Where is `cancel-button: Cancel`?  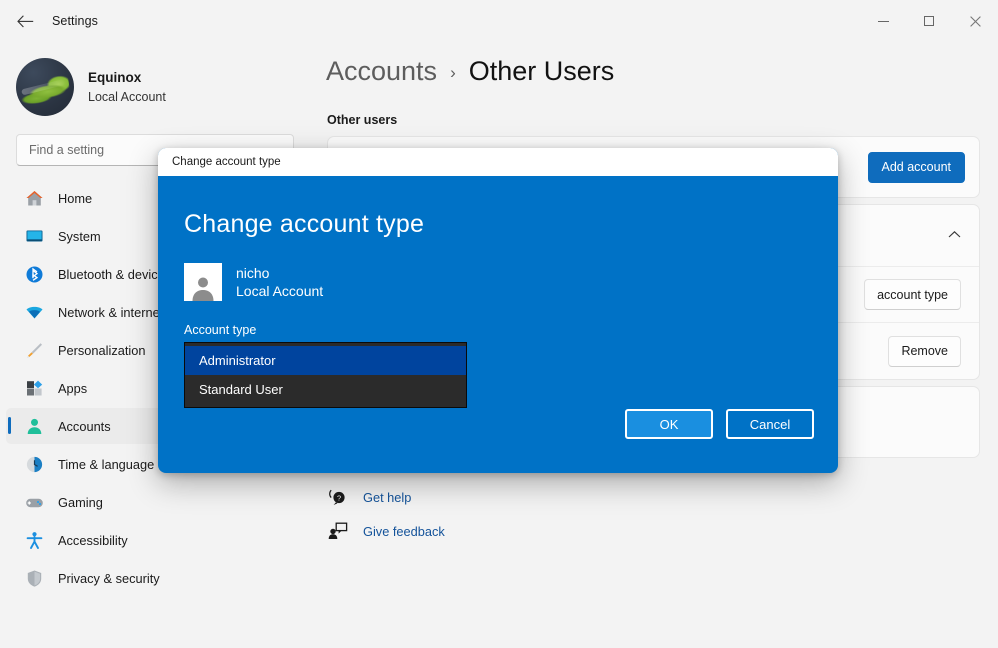 cancel-button: Cancel is located at coordinates (770, 424).